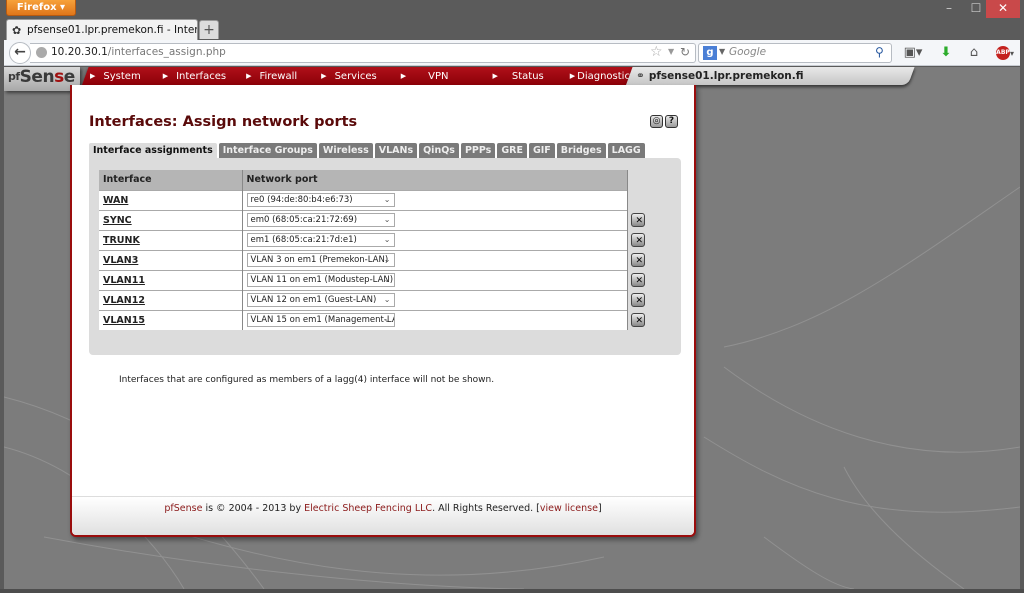 This screenshot has height=593, width=1024. Describe the element at coordinates (166, 52) in the screenshot. I see `url-path: /interfaces_assign.php` at that location.